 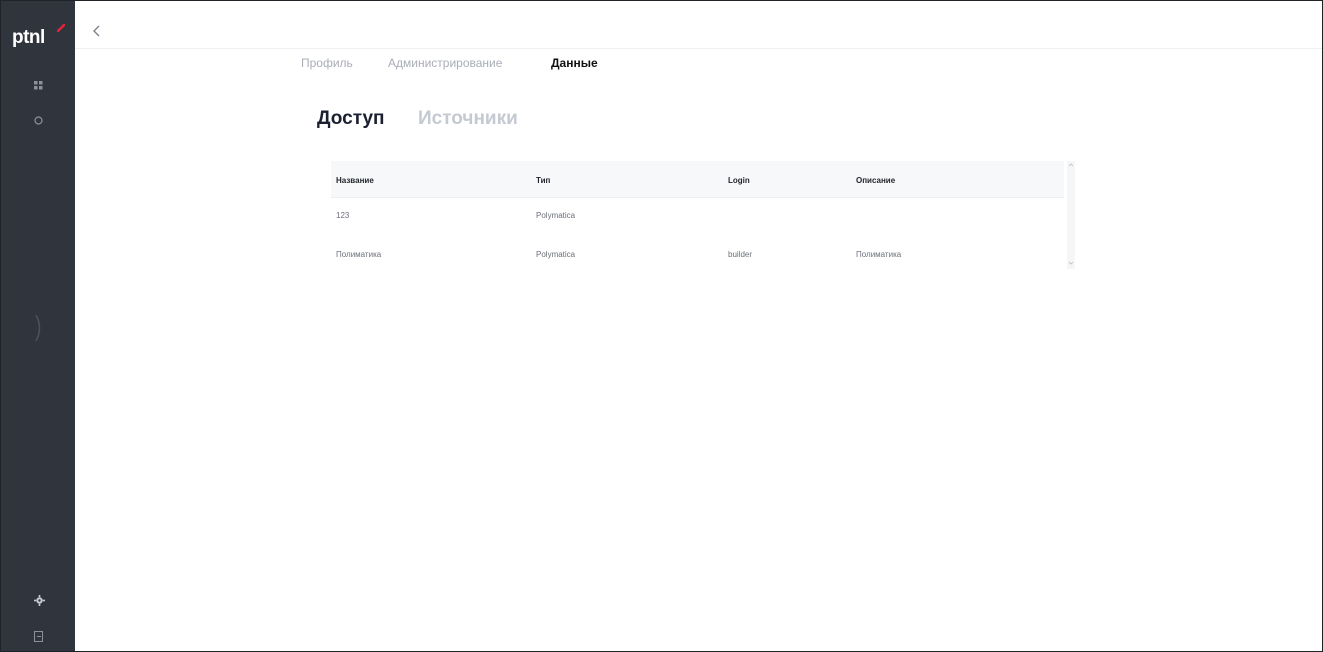 What do you see at coordinates (39, 330) in the screenshot?
I see `collapse-arrow-icon` at bounding box center [39, 330].